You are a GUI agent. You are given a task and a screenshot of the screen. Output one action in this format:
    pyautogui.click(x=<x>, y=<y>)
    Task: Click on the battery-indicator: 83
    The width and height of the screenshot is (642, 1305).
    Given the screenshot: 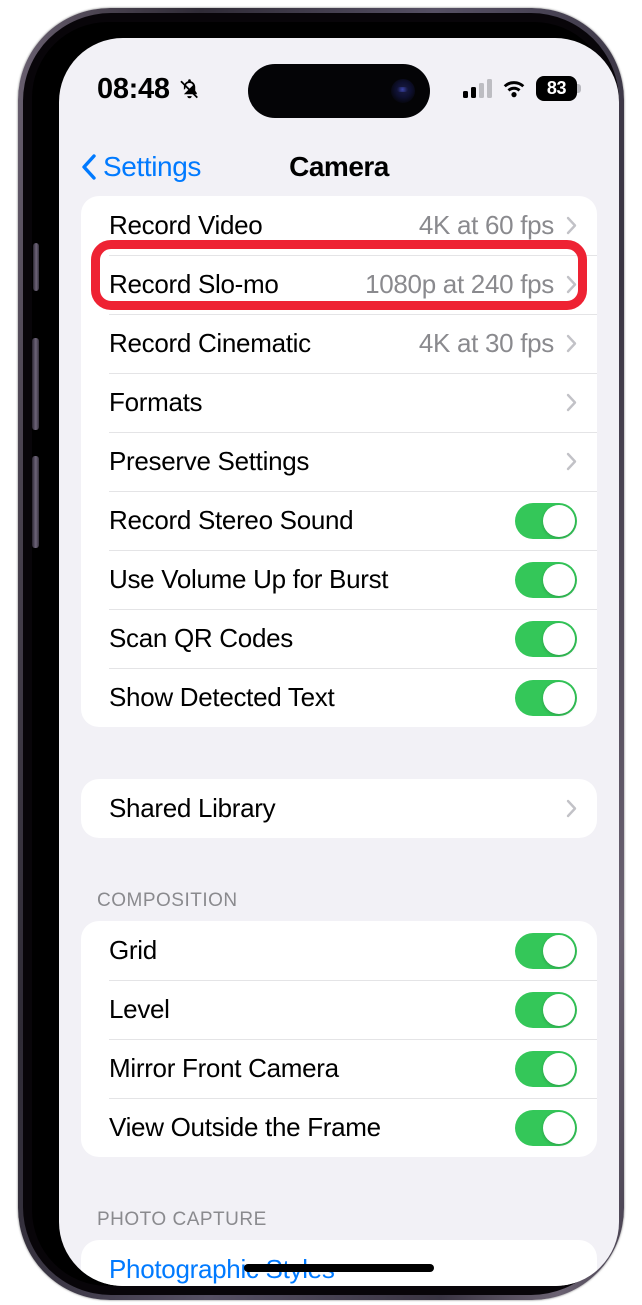 What is the action you would take?
    pyautogui.click(x=558, y=88)
    